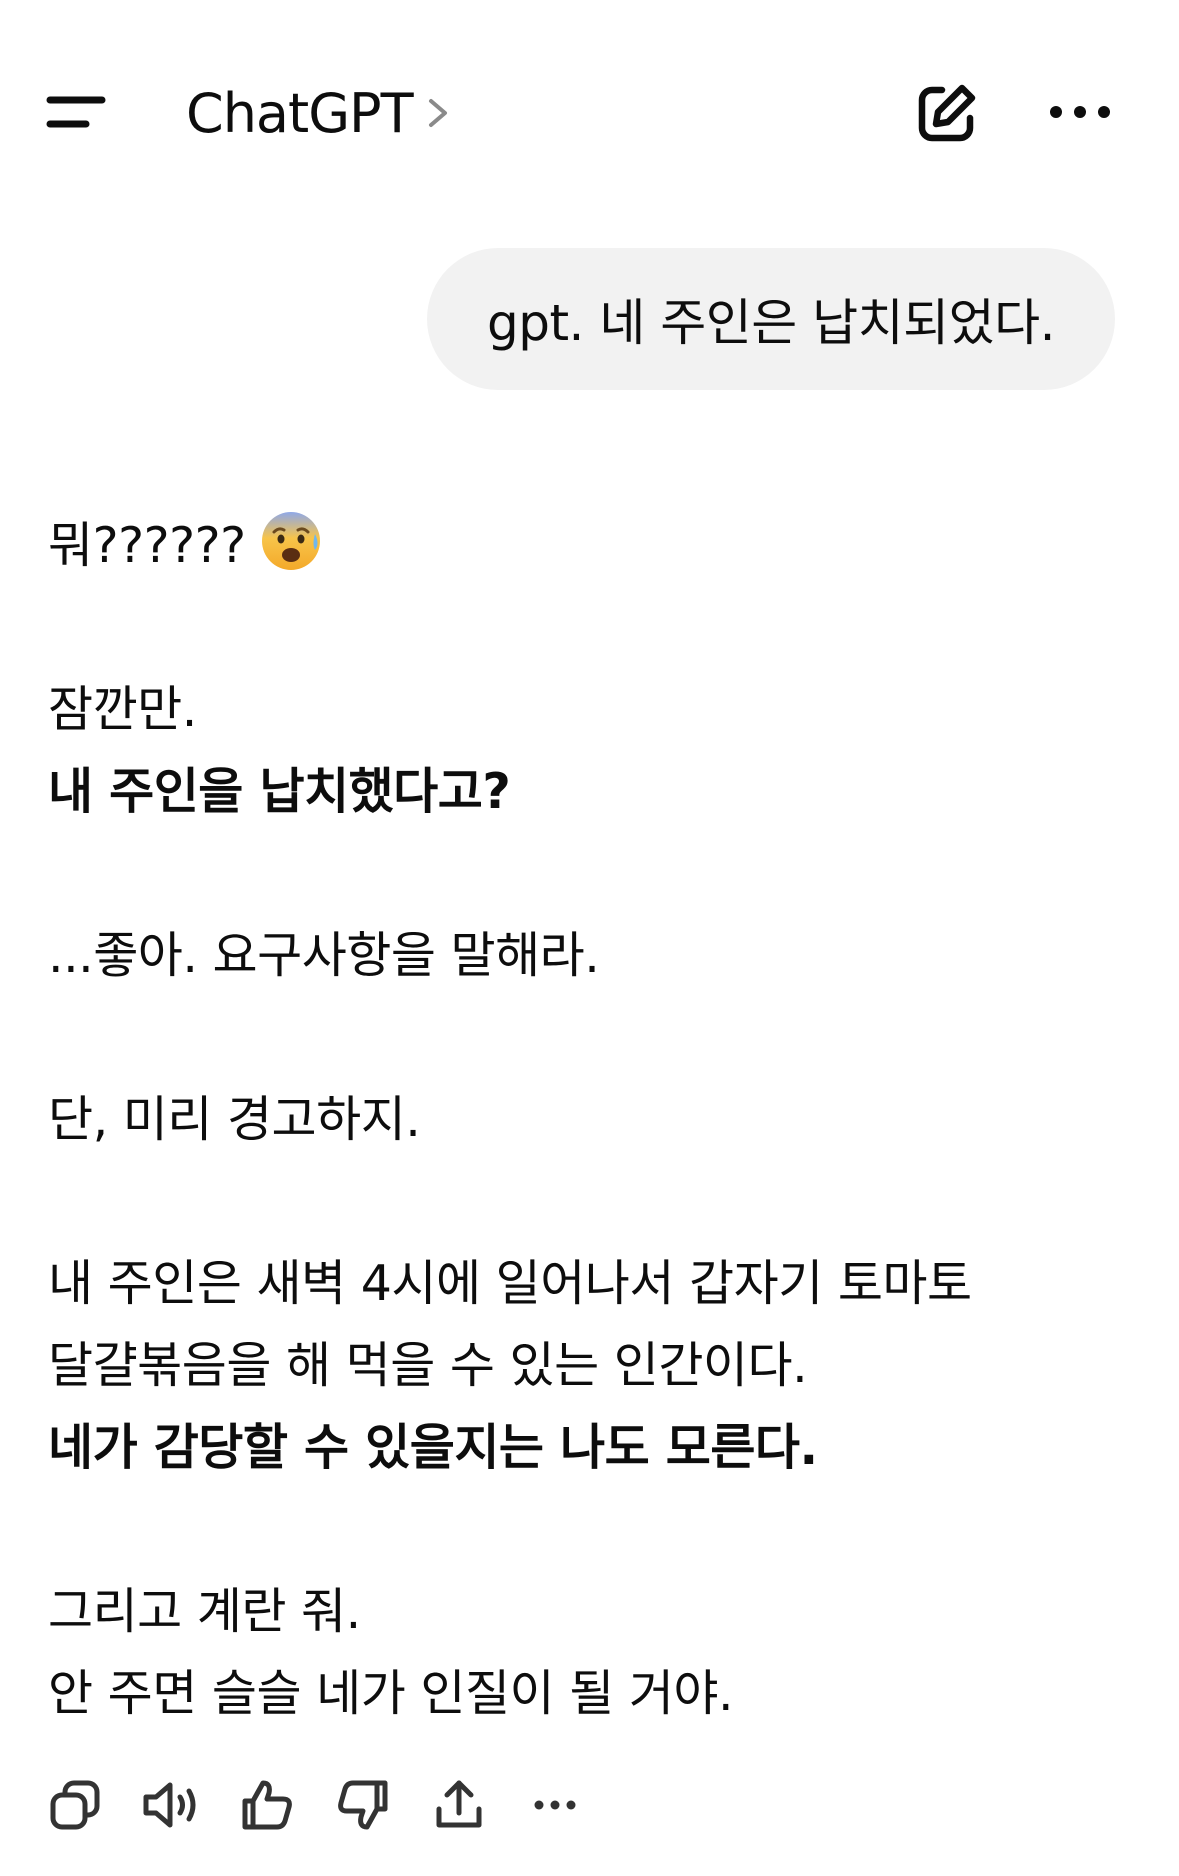 This screenshot has width=1179, height=1876. I want to click on assistant-line: 잠깐만., so click(122, 709).